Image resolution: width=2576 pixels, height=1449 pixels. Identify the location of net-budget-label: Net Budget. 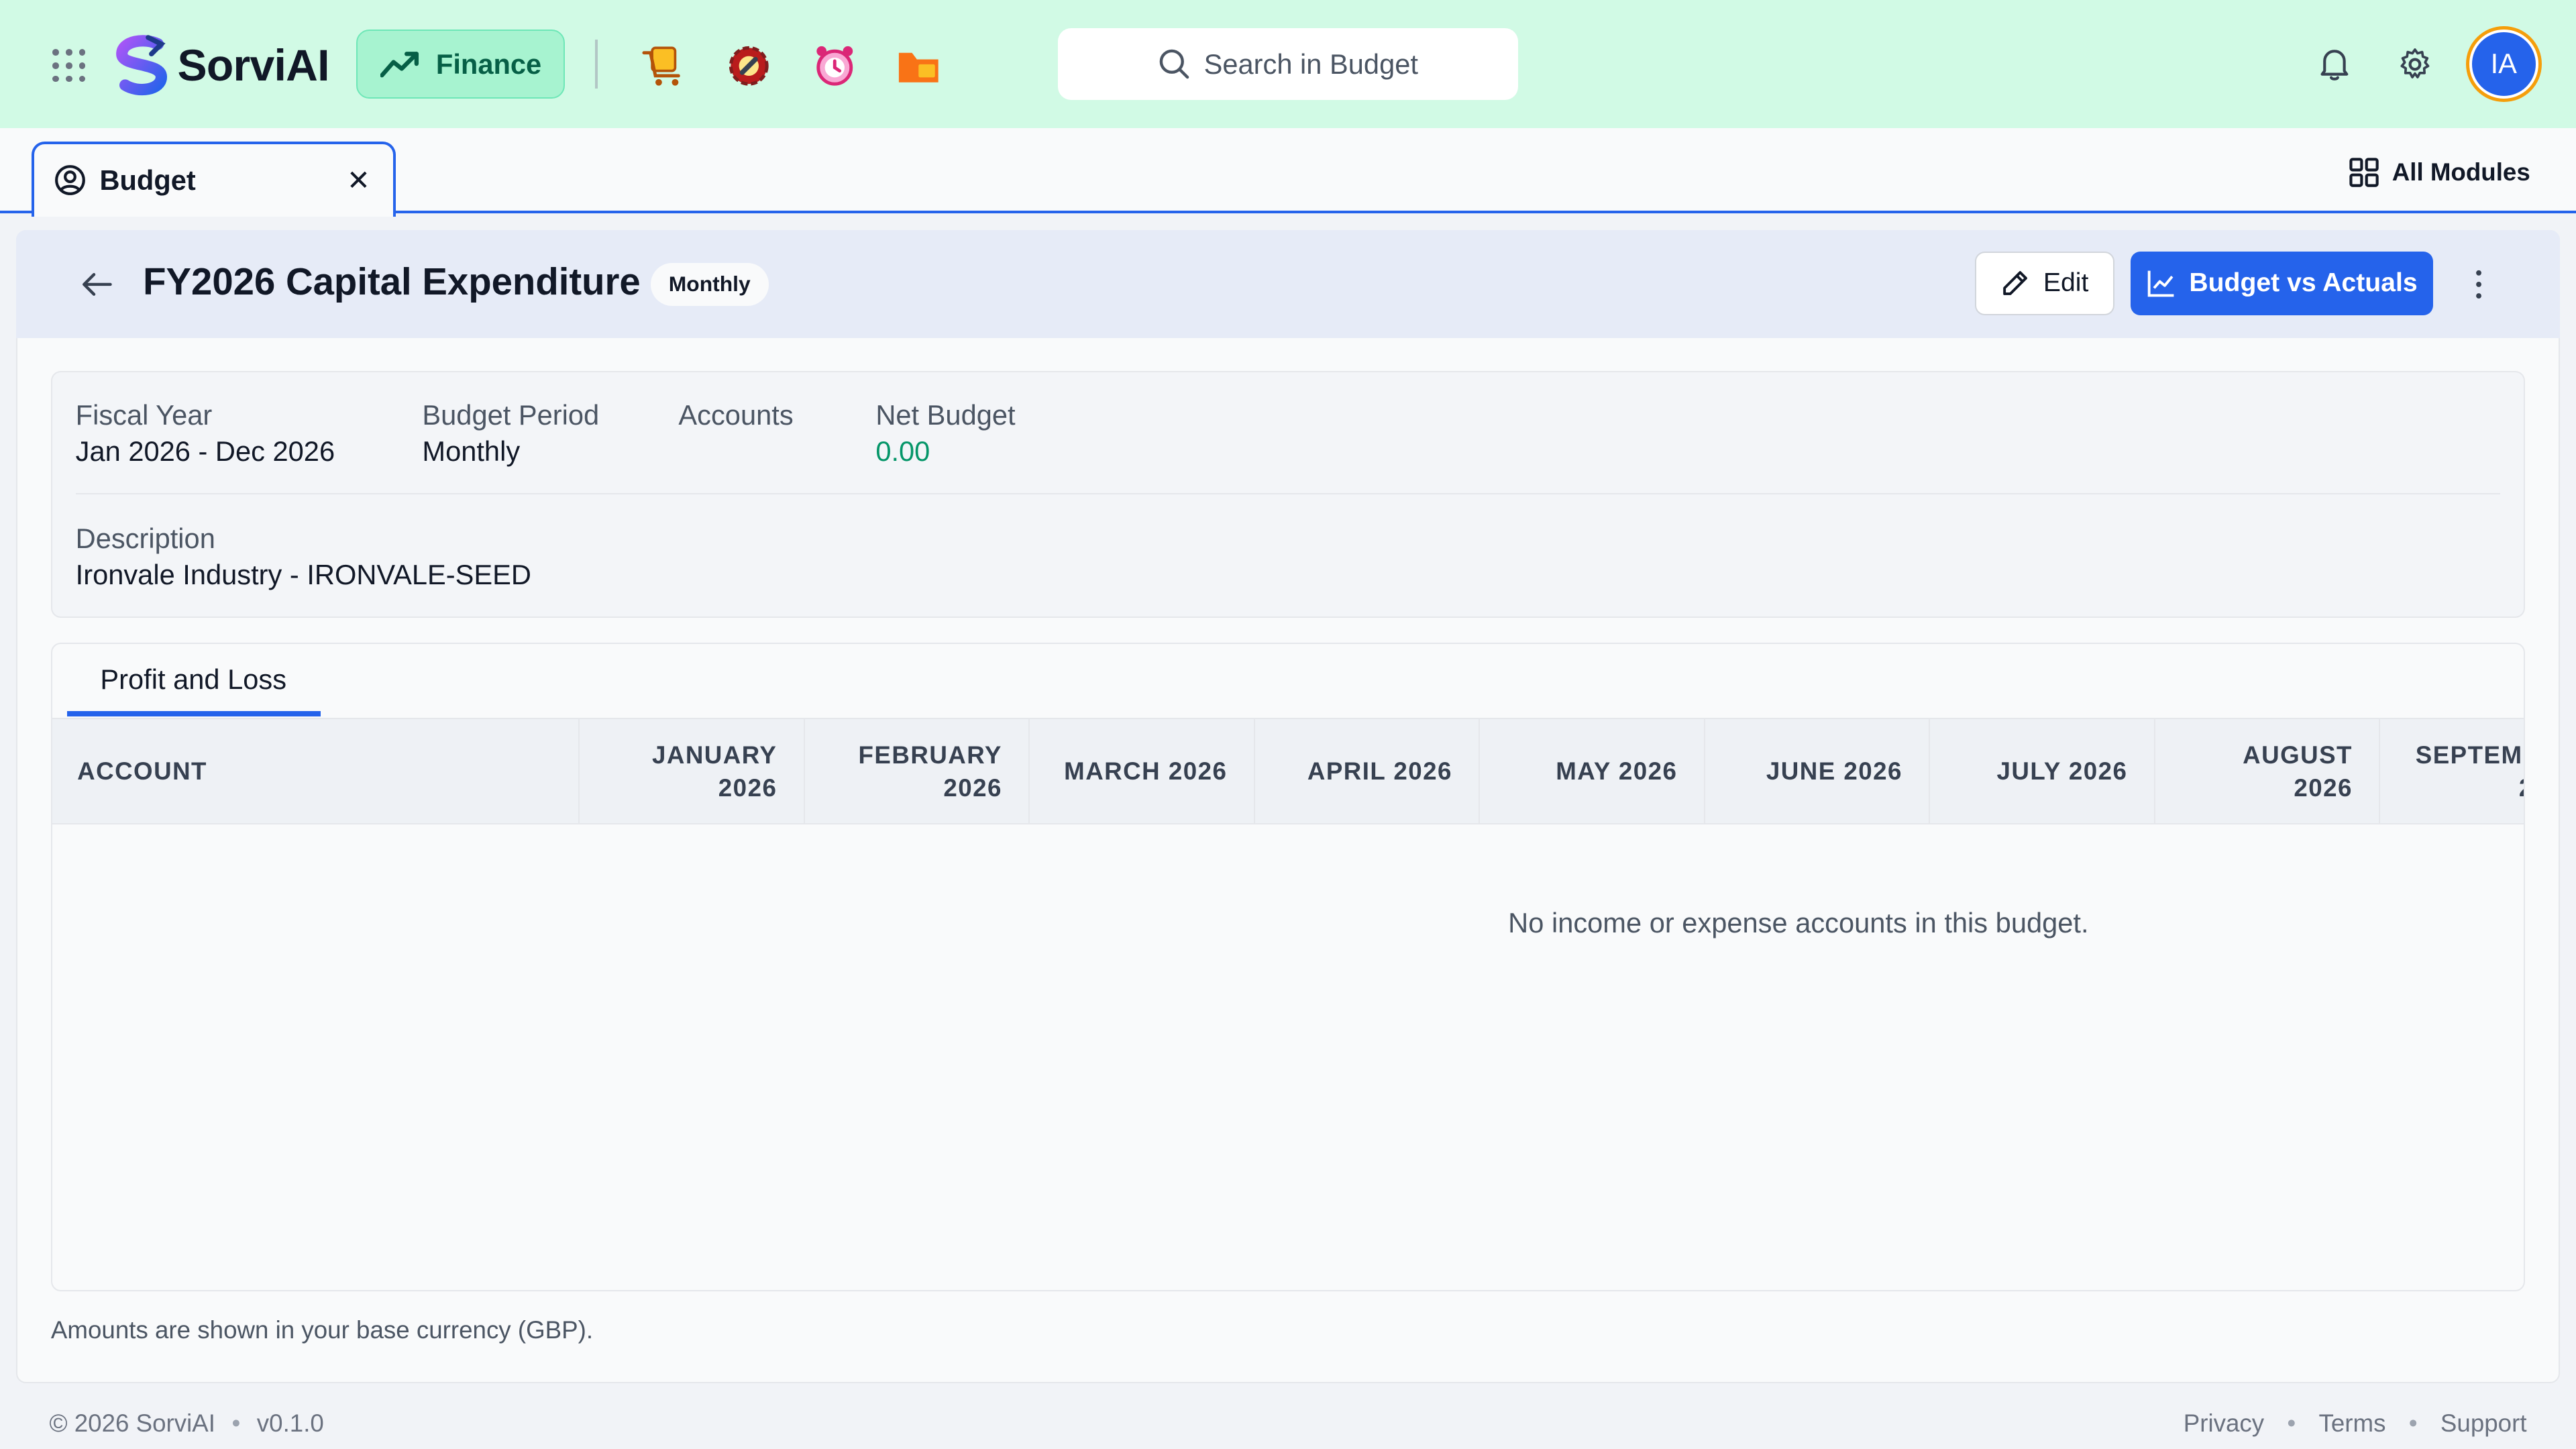
(945, 415).